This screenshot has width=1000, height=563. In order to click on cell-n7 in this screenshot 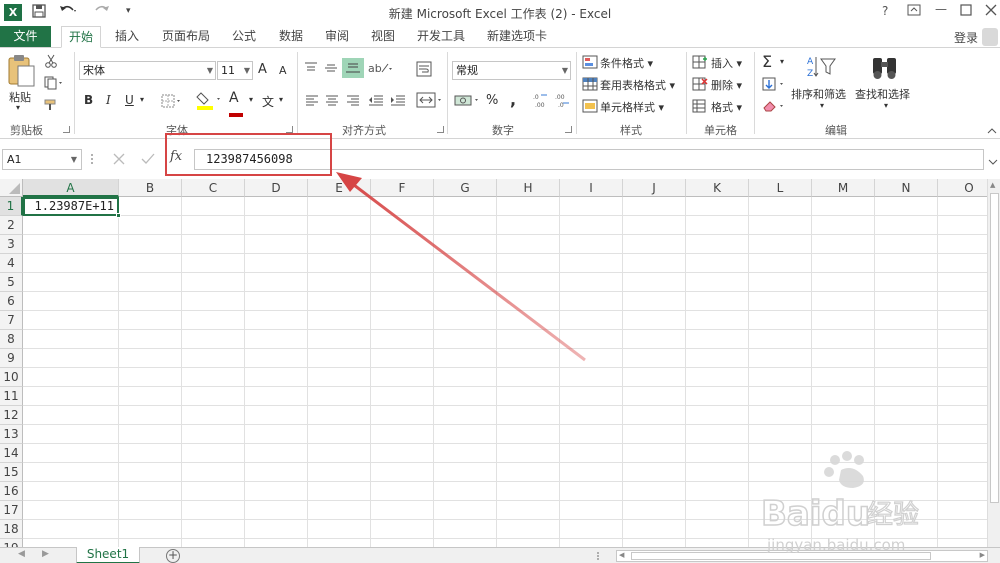, I will do `click(906, 320)`.